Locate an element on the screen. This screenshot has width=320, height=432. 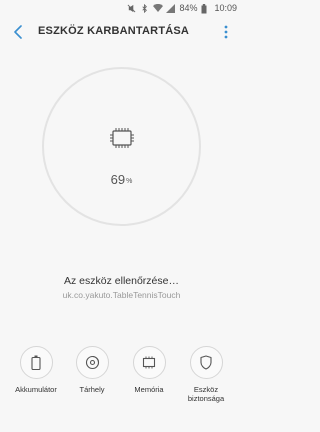
mute-icon is located at coordinates (131, 8).